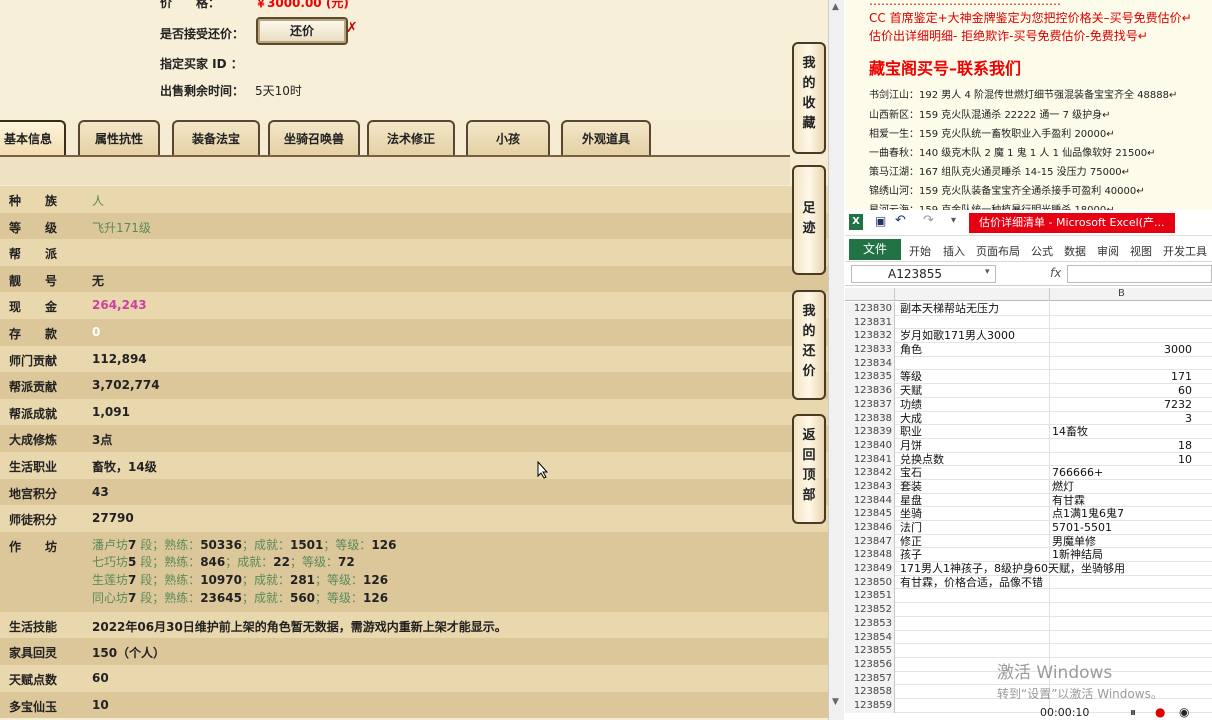  I want to click on ribbon-tab-home: 开始, so click(920, 251).